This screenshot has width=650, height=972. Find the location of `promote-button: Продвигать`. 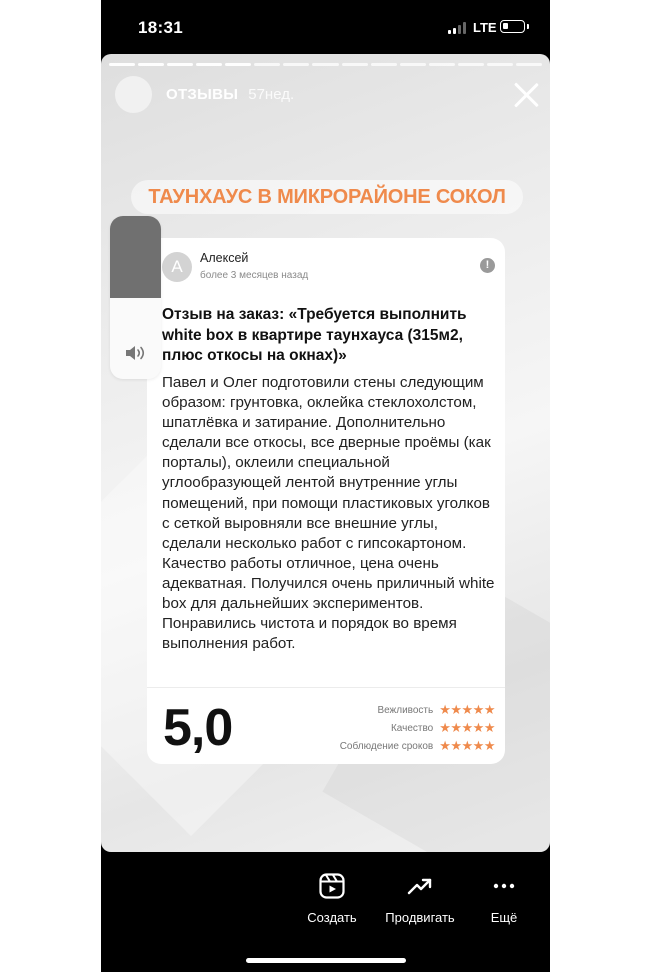

promote-button: Продвигать is located at coordinates (420, 898).